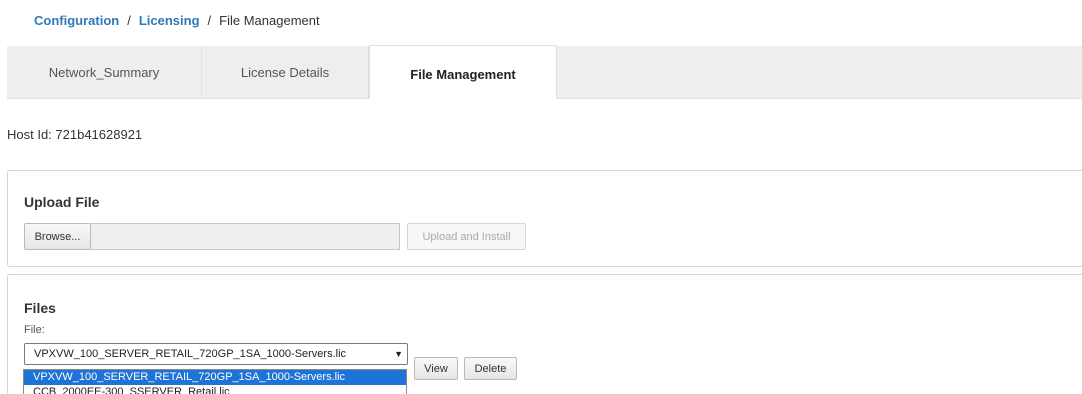 The width and height of the screenshot is (1082, 394). Describe the element at coordinates (34, 330) in the screenshot. I see `file-label: File:` at that location.